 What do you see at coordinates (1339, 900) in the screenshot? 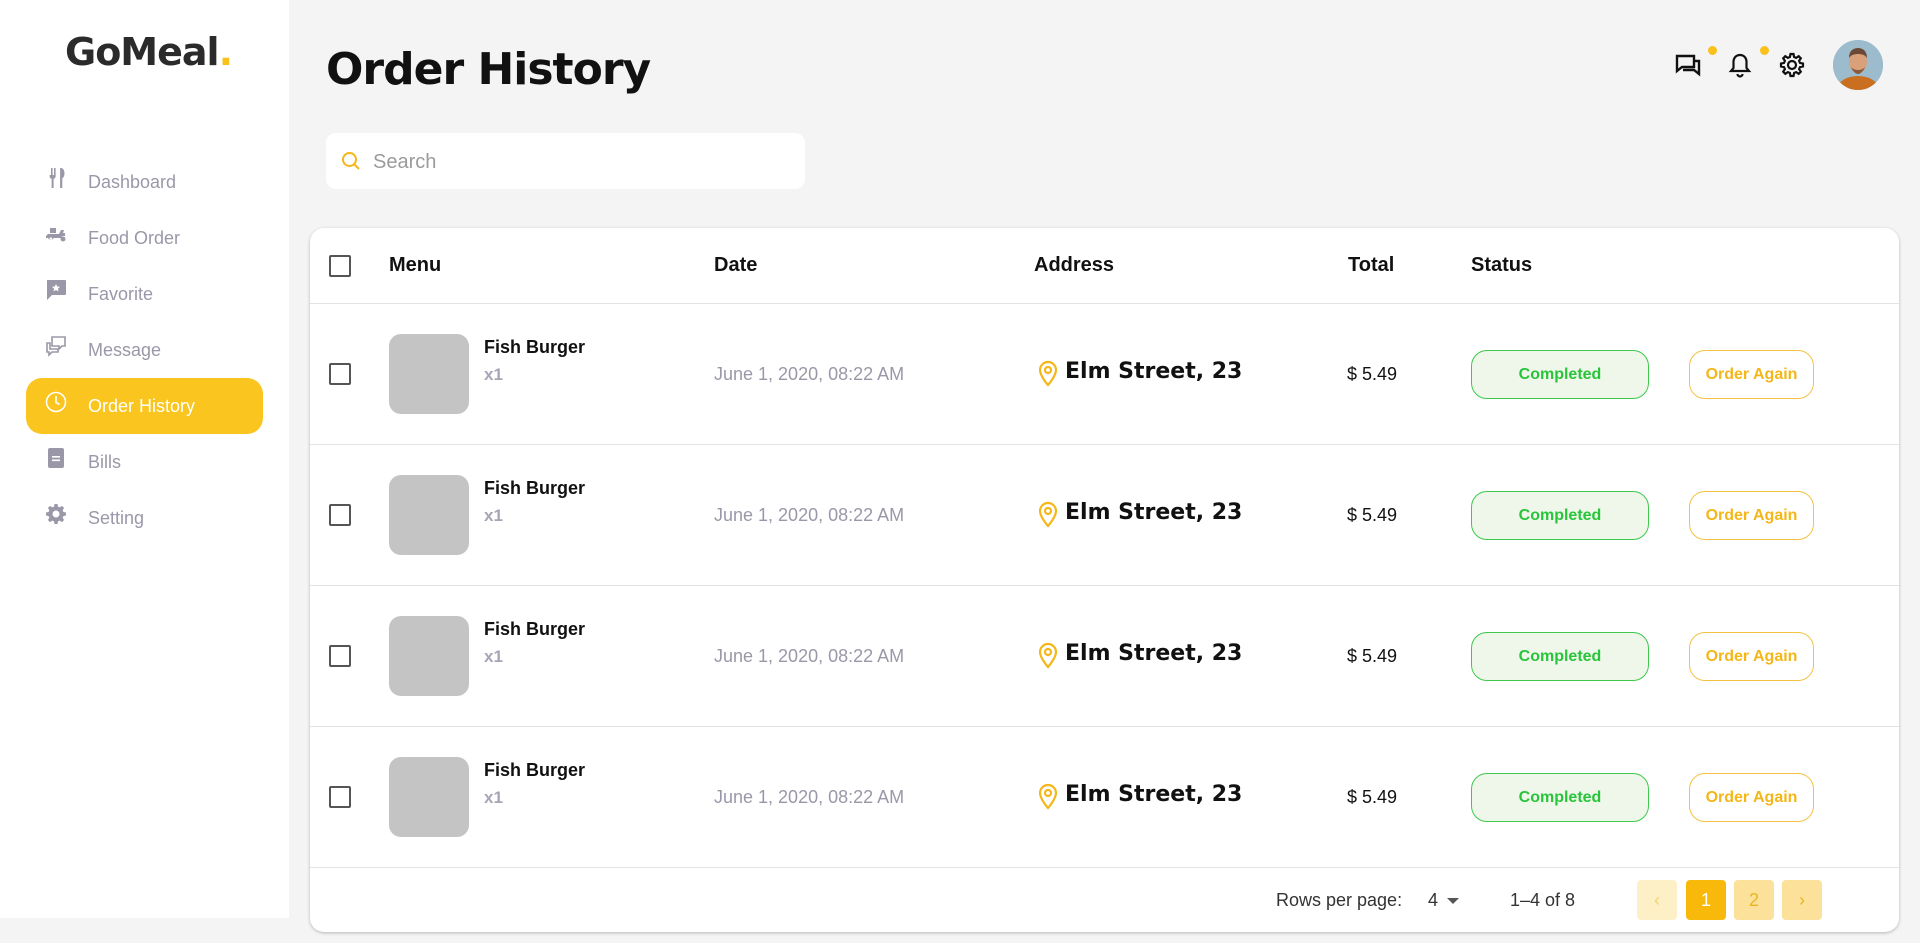
I see `rows-per-page-label: Rows per page:` at bounding box center [1339, 900].